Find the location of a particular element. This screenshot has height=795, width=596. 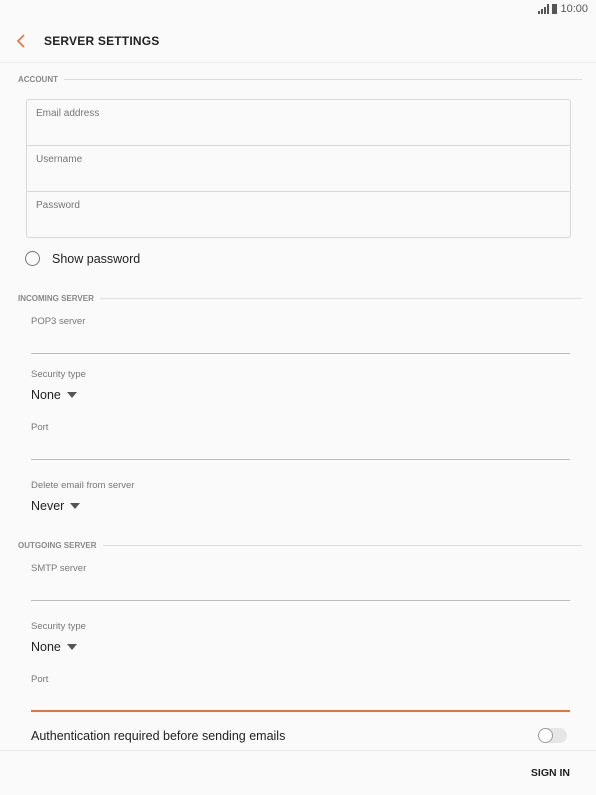

battery-icon is located at coordinates (555, 9).